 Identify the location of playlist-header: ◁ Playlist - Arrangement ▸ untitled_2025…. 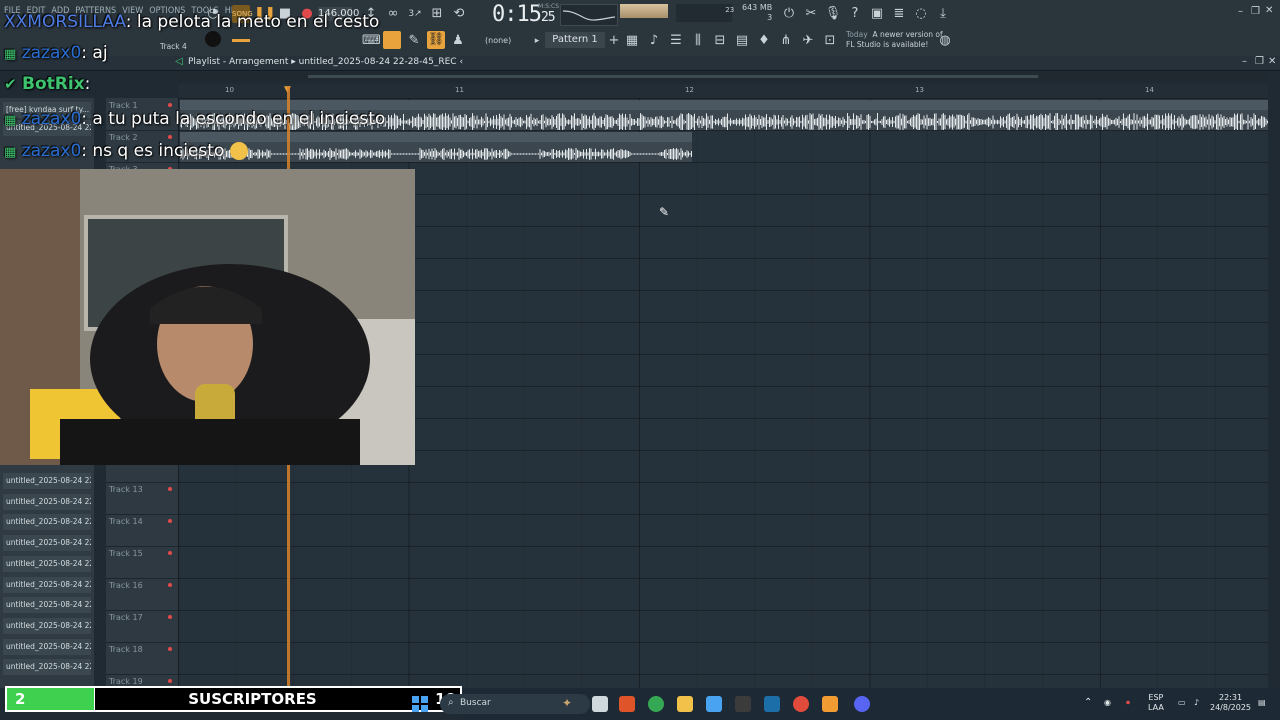
(640, 63).